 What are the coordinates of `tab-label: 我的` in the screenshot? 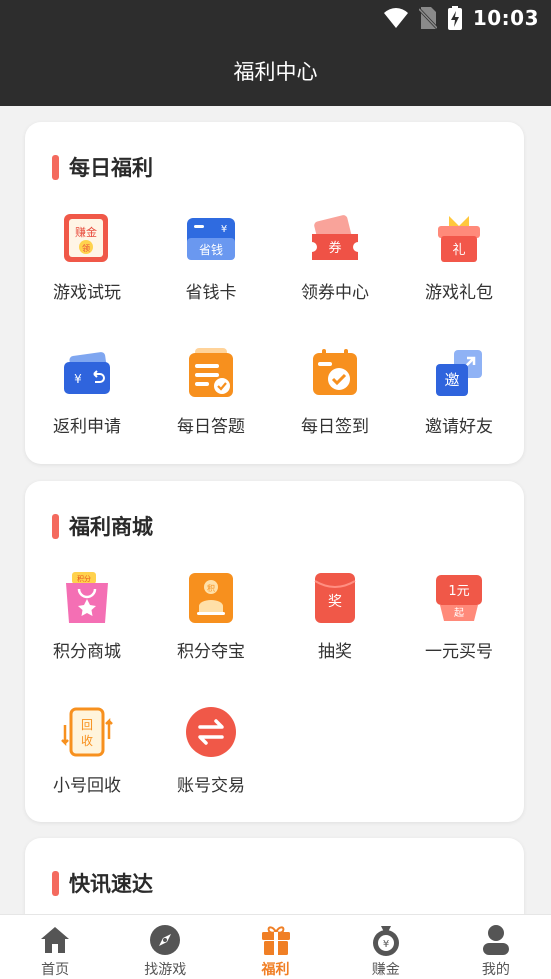 It's located at (495, 970).